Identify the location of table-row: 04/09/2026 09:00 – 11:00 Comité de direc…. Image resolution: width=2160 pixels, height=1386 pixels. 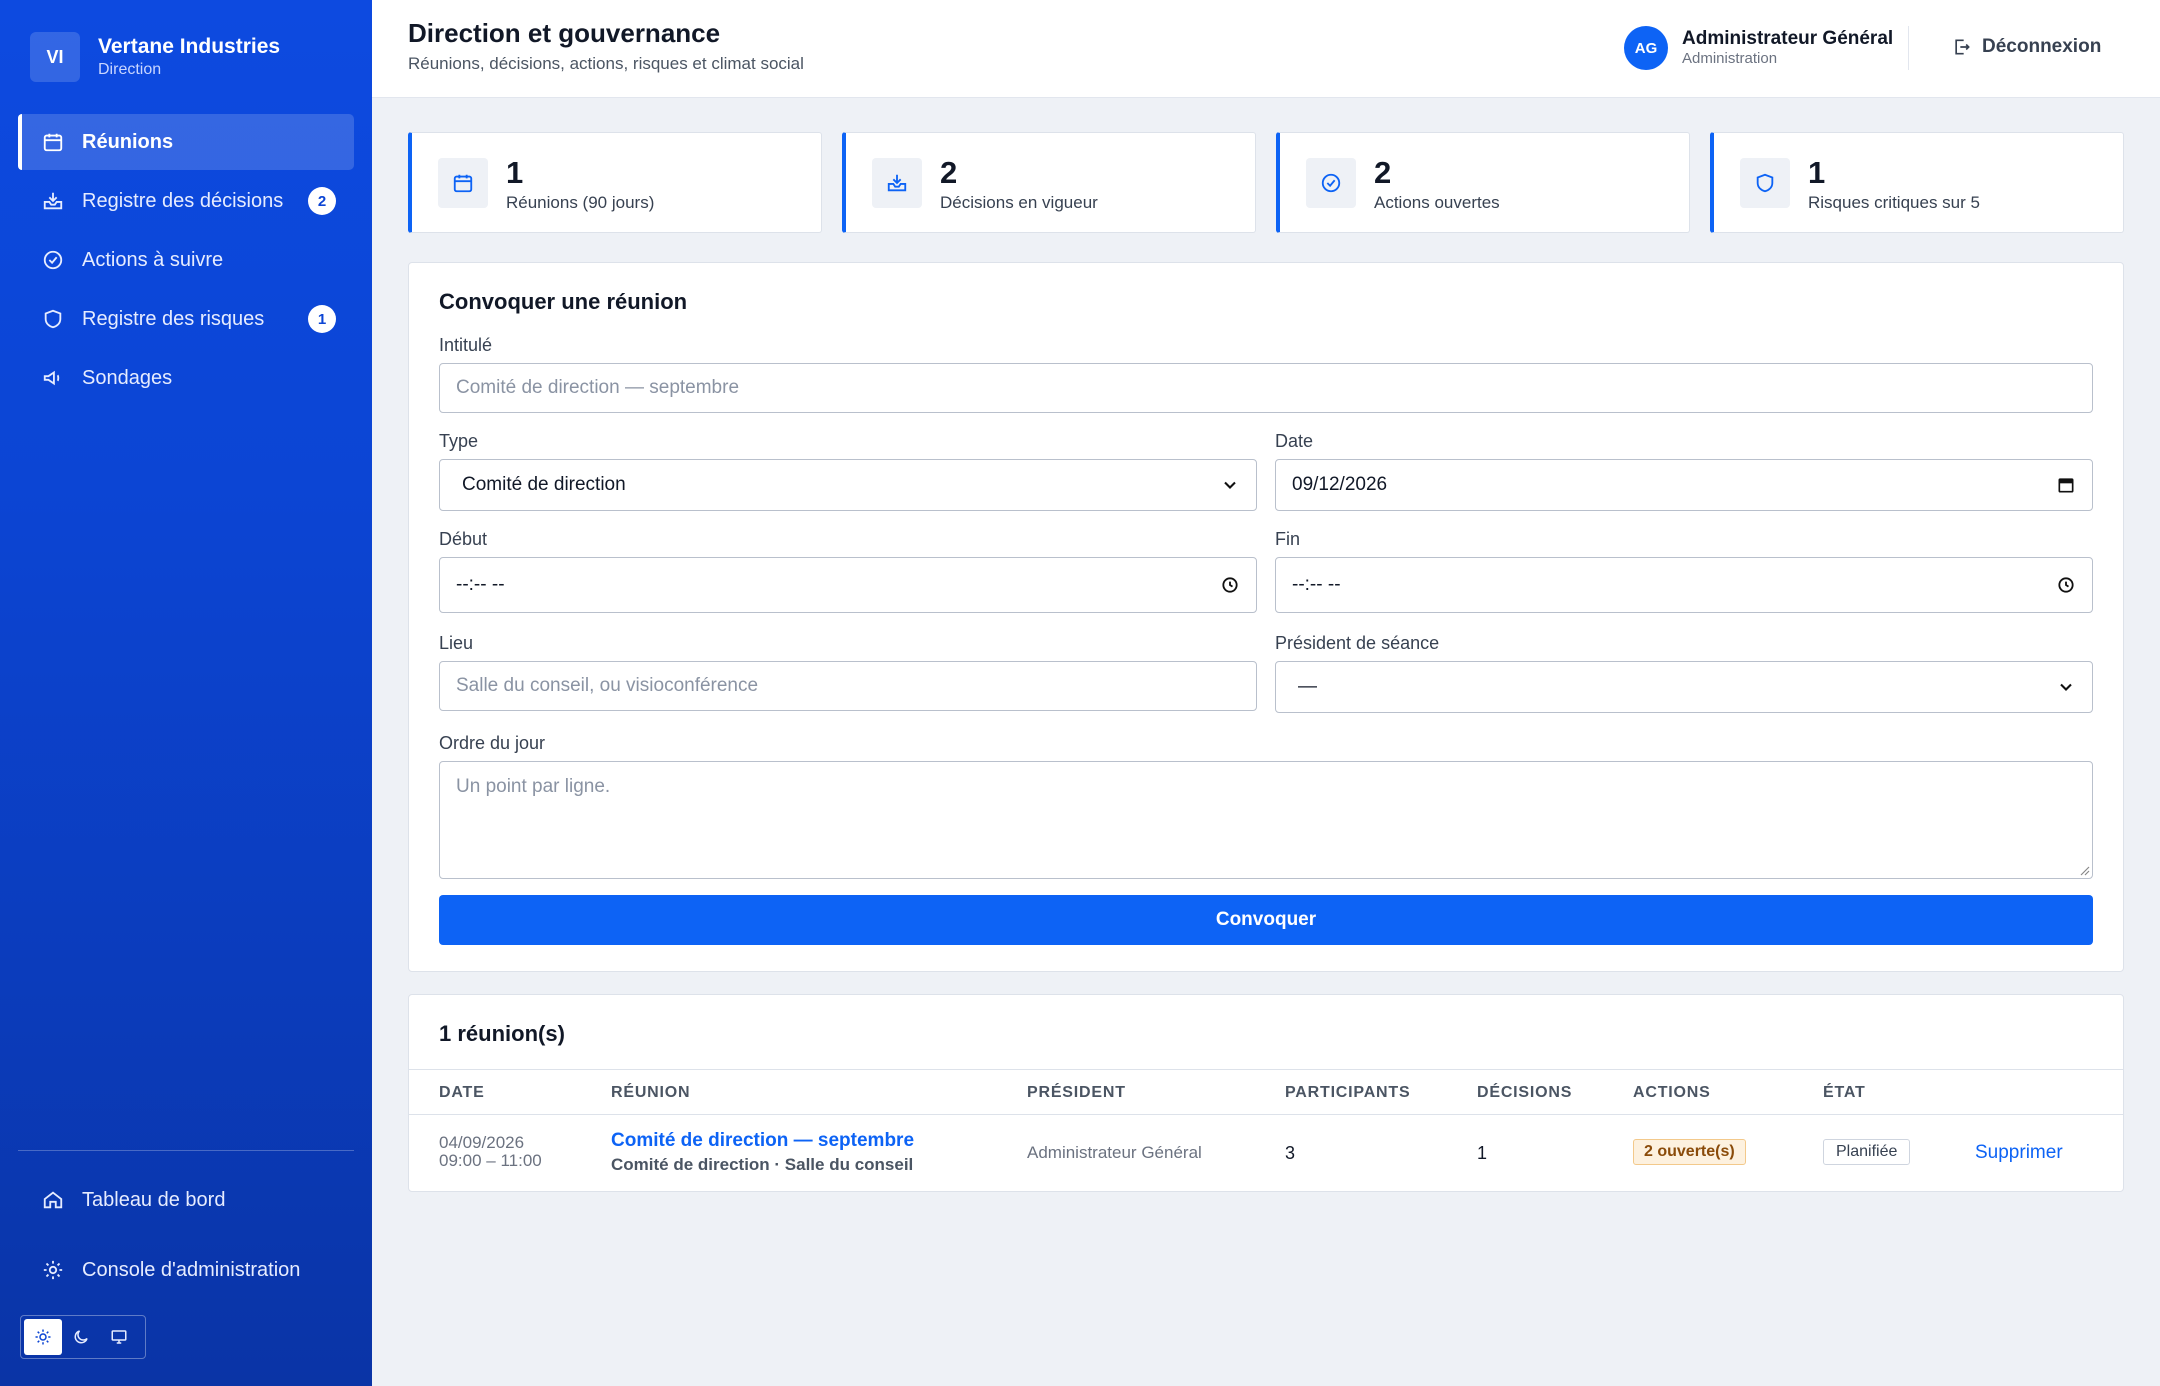
(1266, 1154).